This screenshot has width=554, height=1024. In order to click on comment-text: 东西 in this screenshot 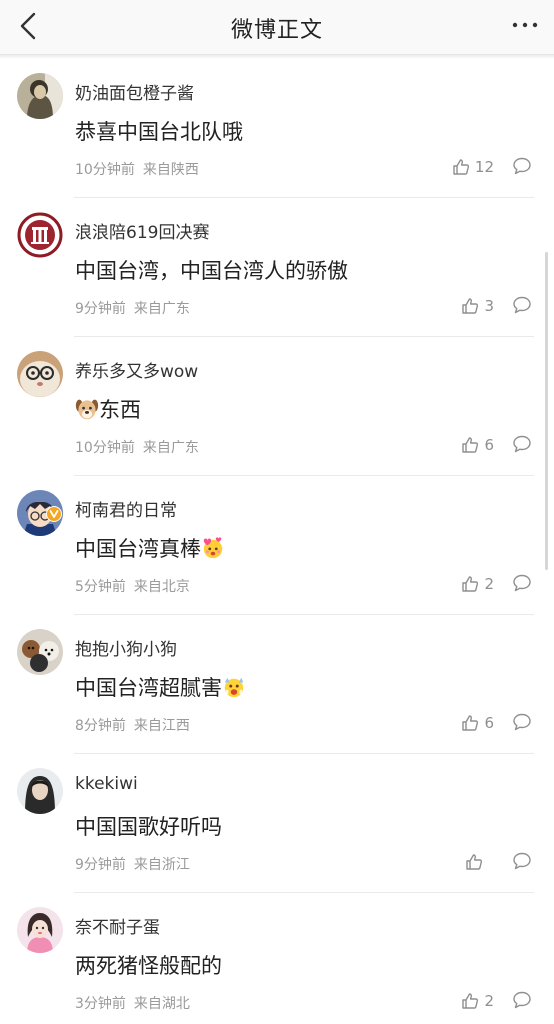, I will do `click(108, 409)`.